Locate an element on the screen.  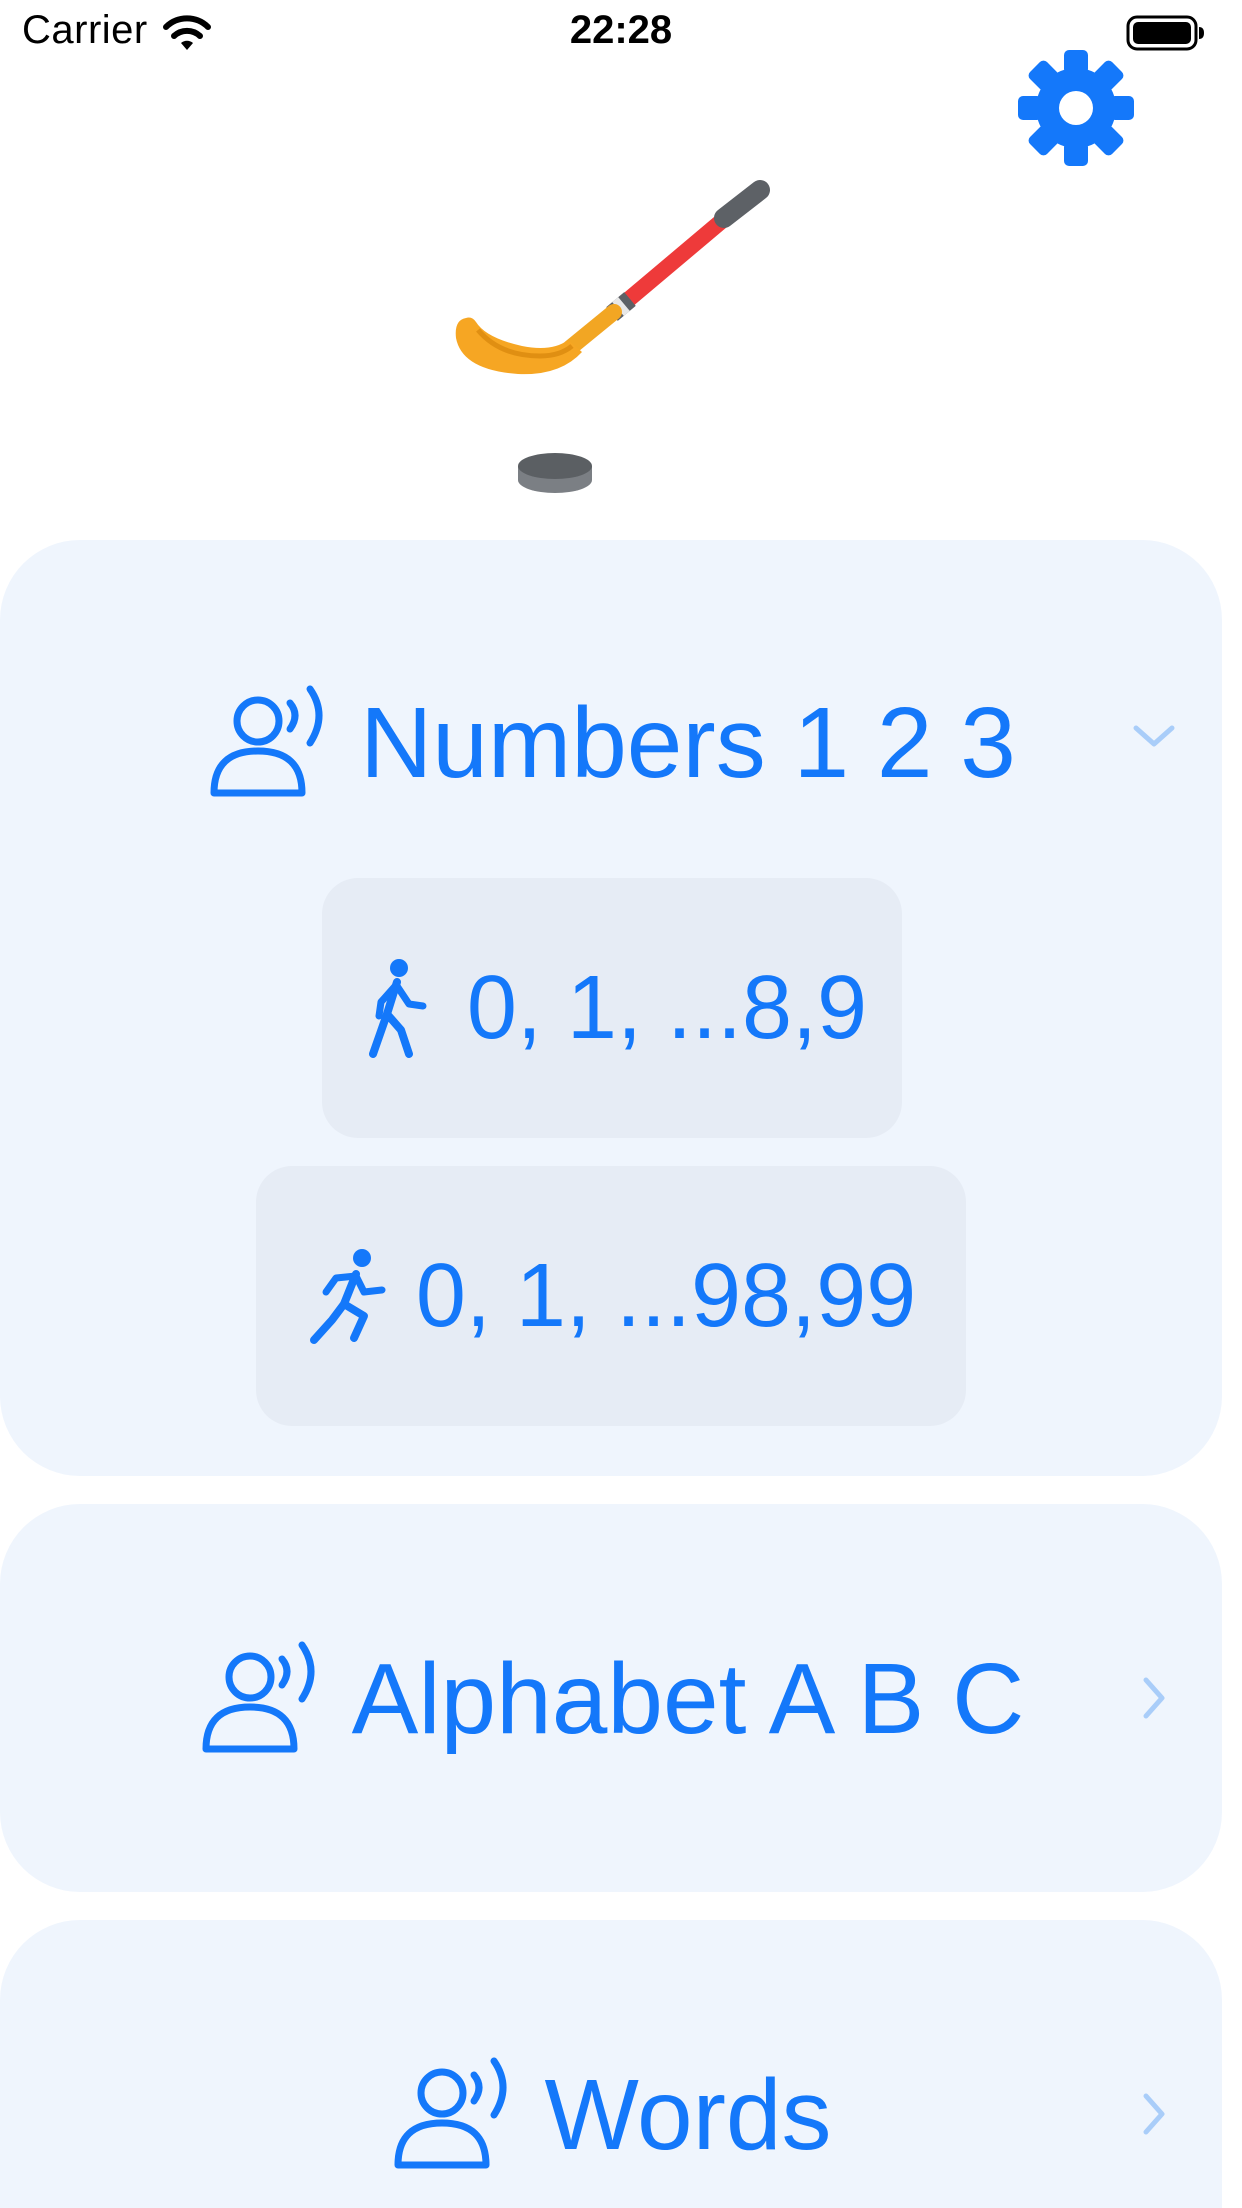
battery-full-icon is located at coordinates (1165, 33).